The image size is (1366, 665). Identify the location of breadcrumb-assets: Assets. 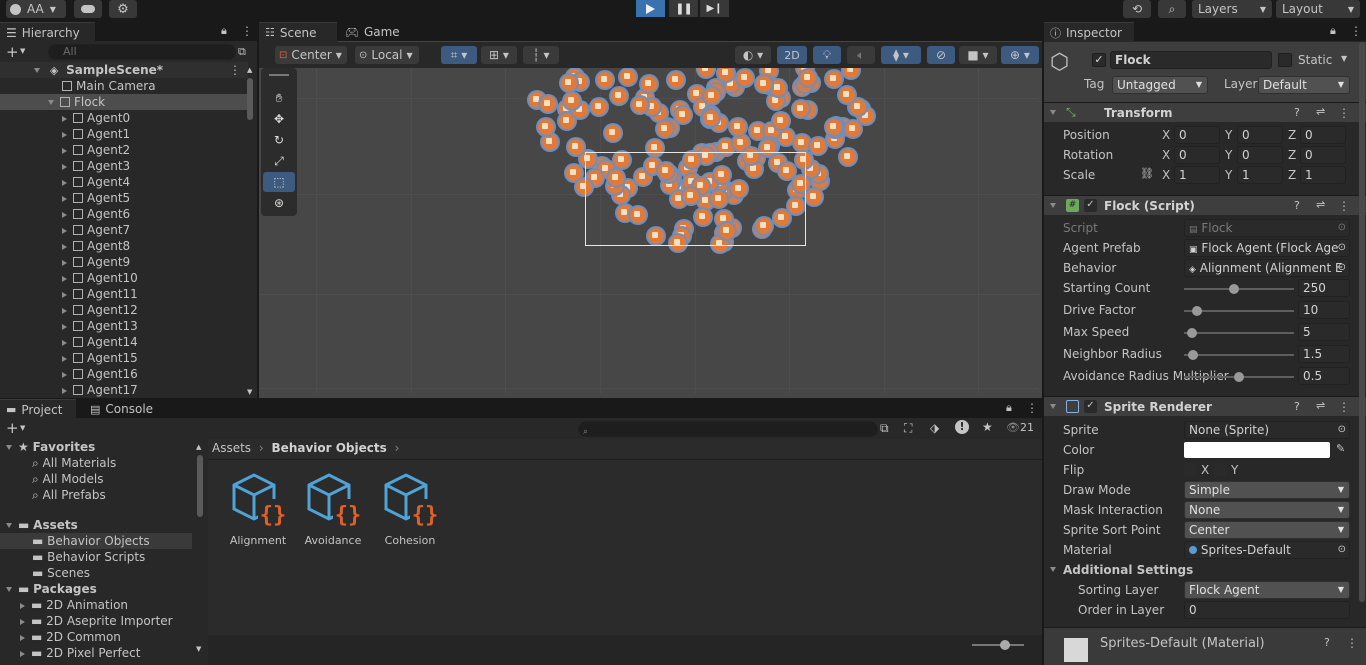
(231, 448).